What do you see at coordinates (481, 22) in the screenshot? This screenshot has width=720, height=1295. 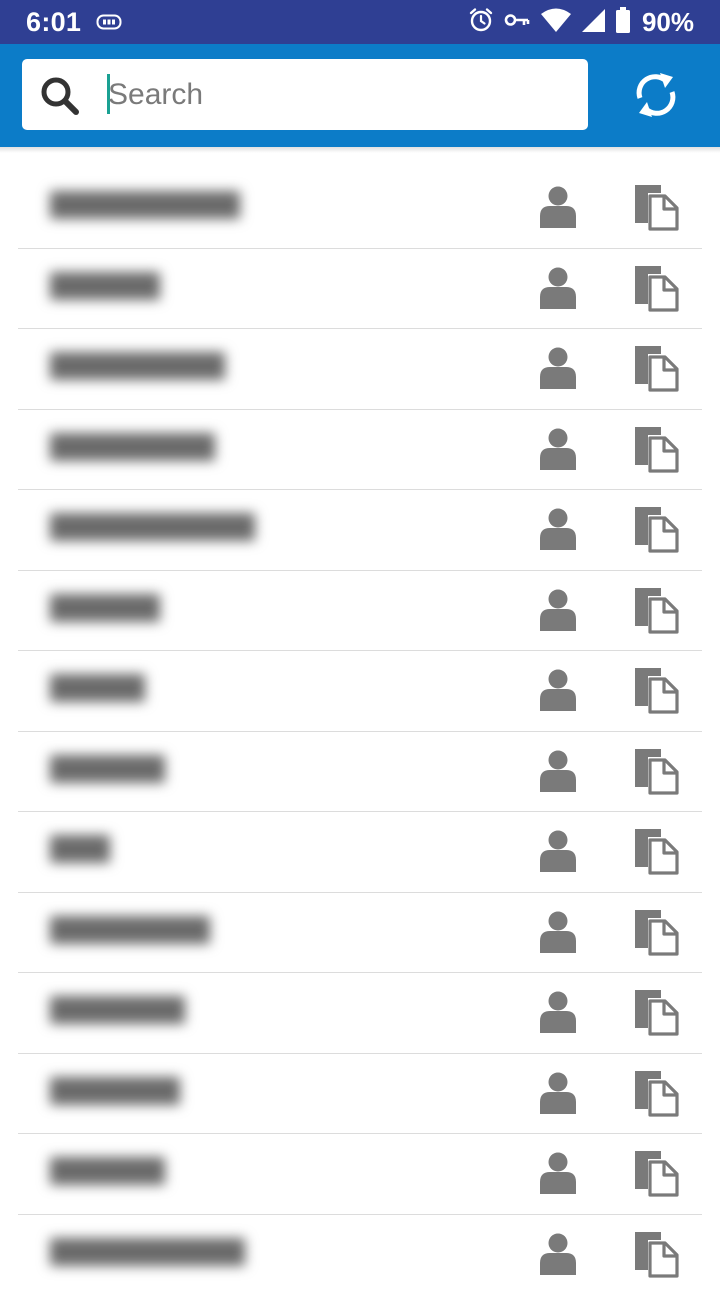 I see `alarm-icon` at bounding box center [481, 22].